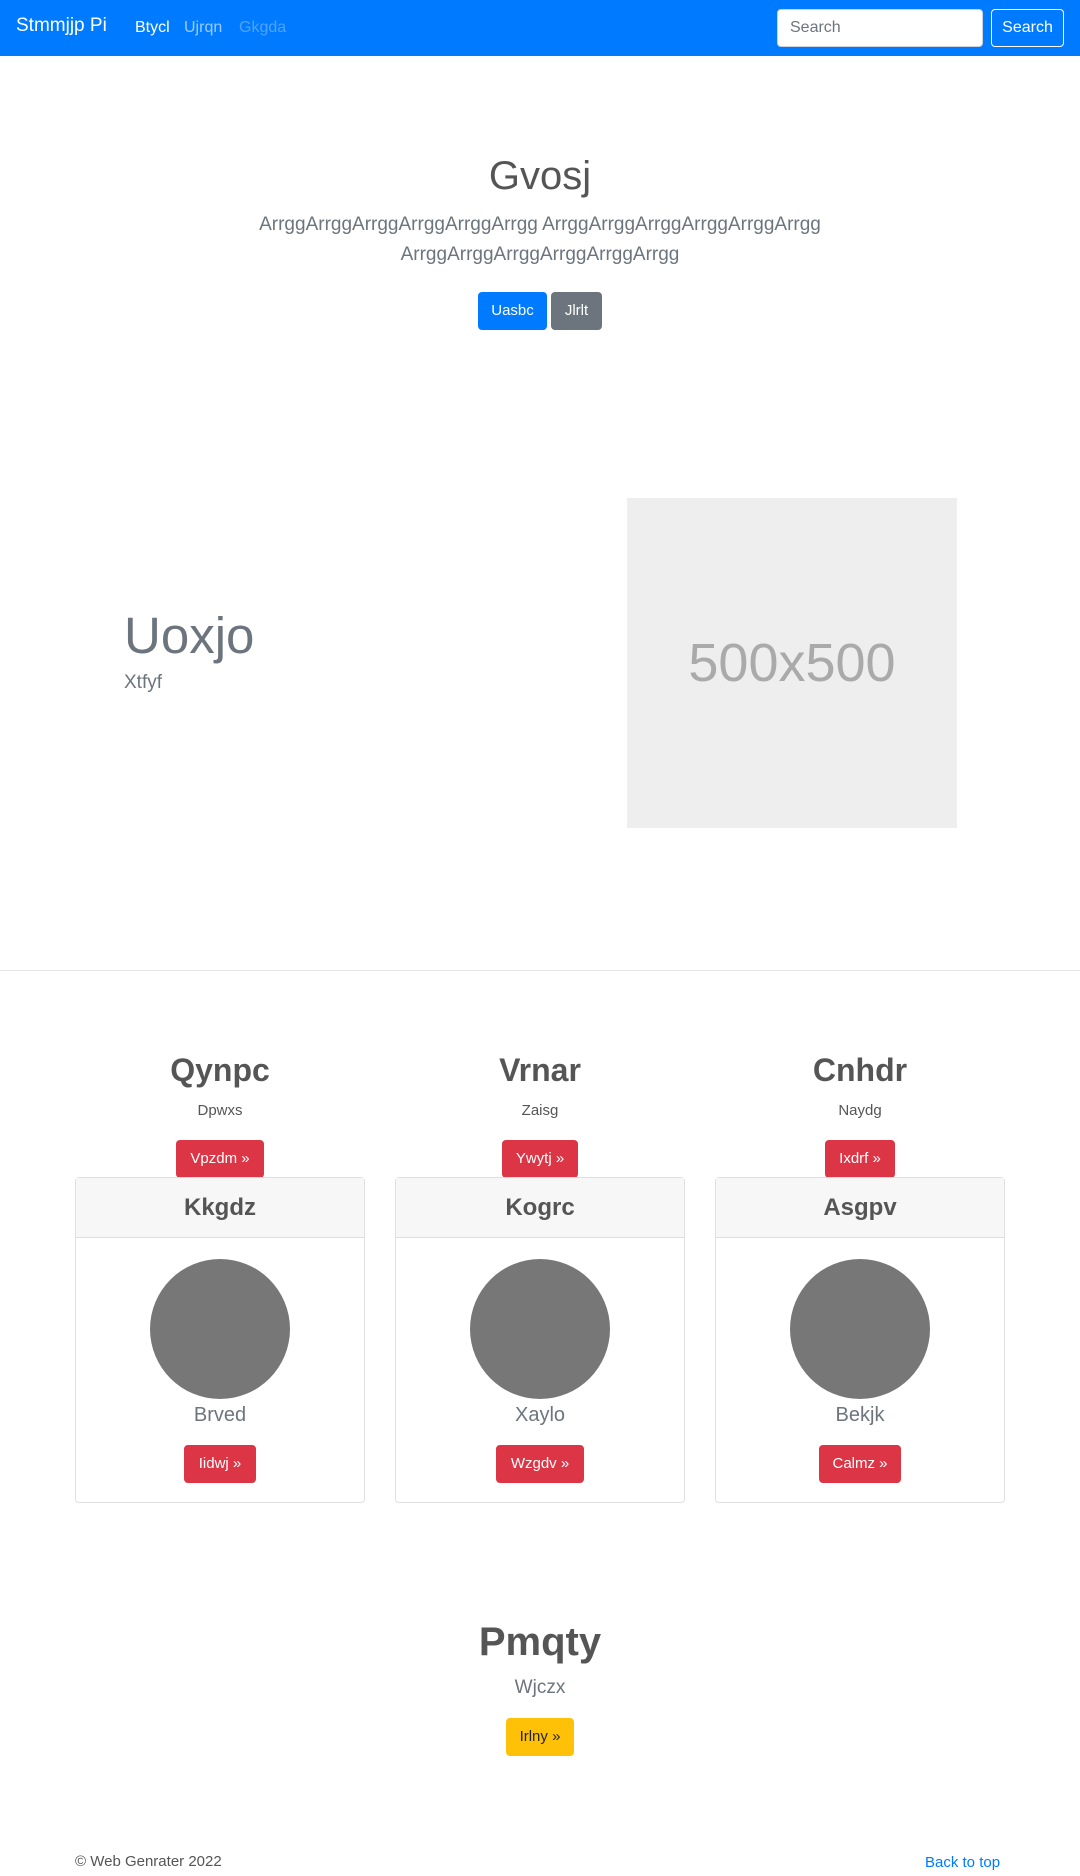  I want to click on card-button: Calmz », so click(860, 1464).